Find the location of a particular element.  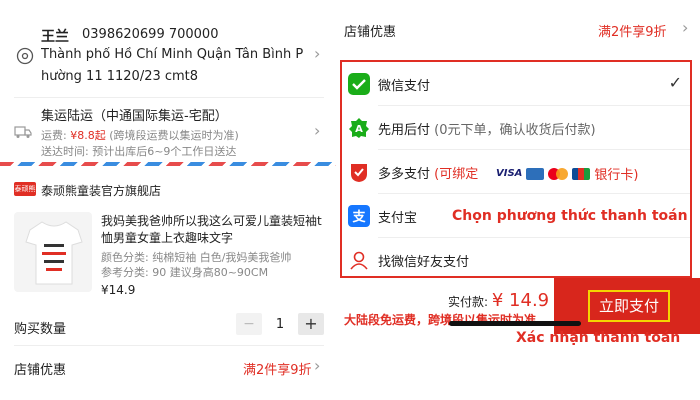

pay-later-icon: A is located at coordinates (359, 128).